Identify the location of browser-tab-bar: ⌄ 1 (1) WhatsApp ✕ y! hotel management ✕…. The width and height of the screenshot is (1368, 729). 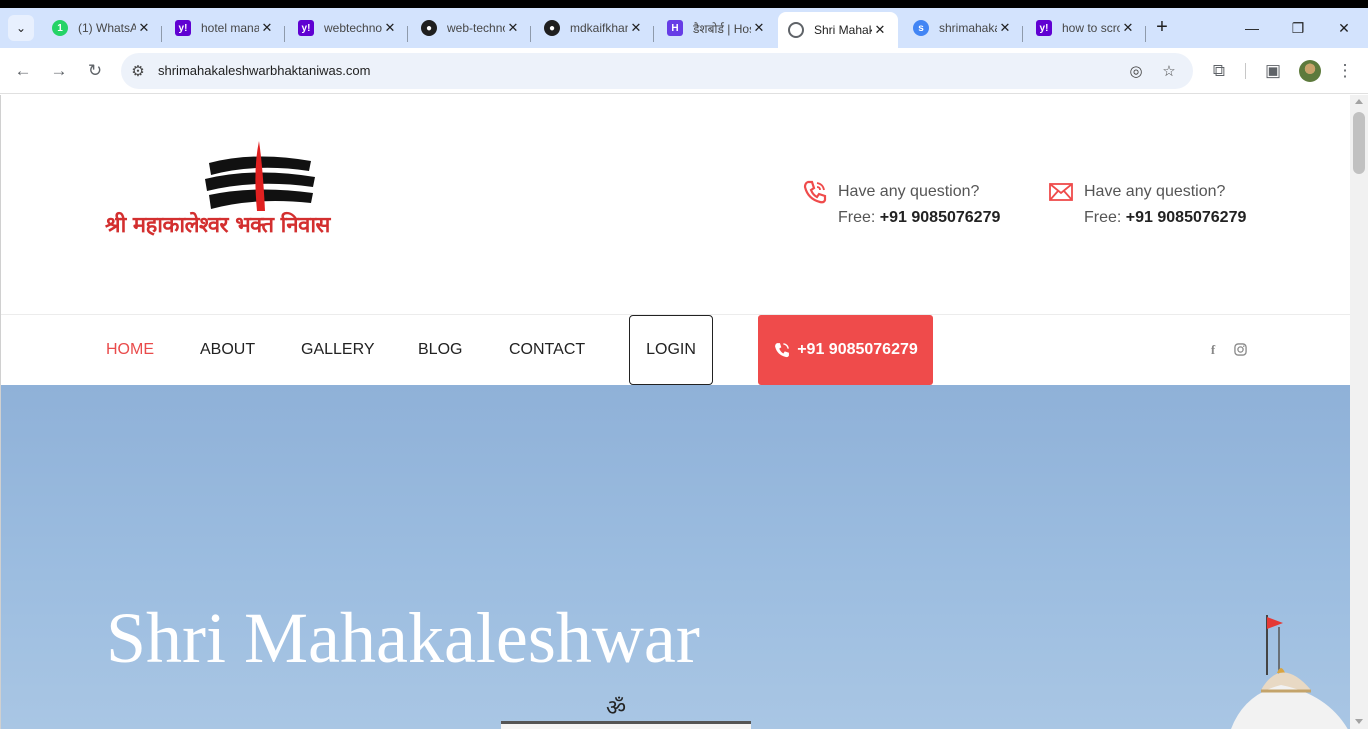
(684, 24).